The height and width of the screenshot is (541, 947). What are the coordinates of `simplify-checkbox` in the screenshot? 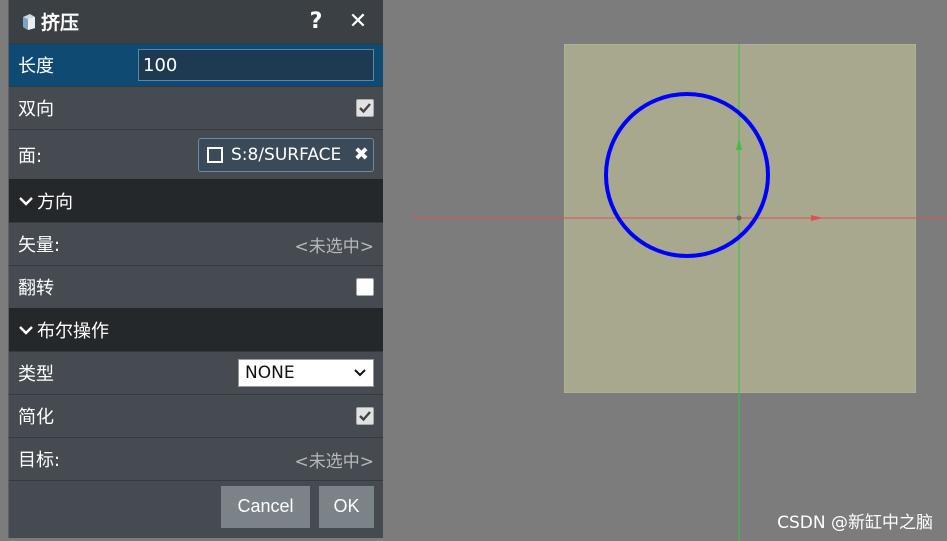 It's located at (365, 416).